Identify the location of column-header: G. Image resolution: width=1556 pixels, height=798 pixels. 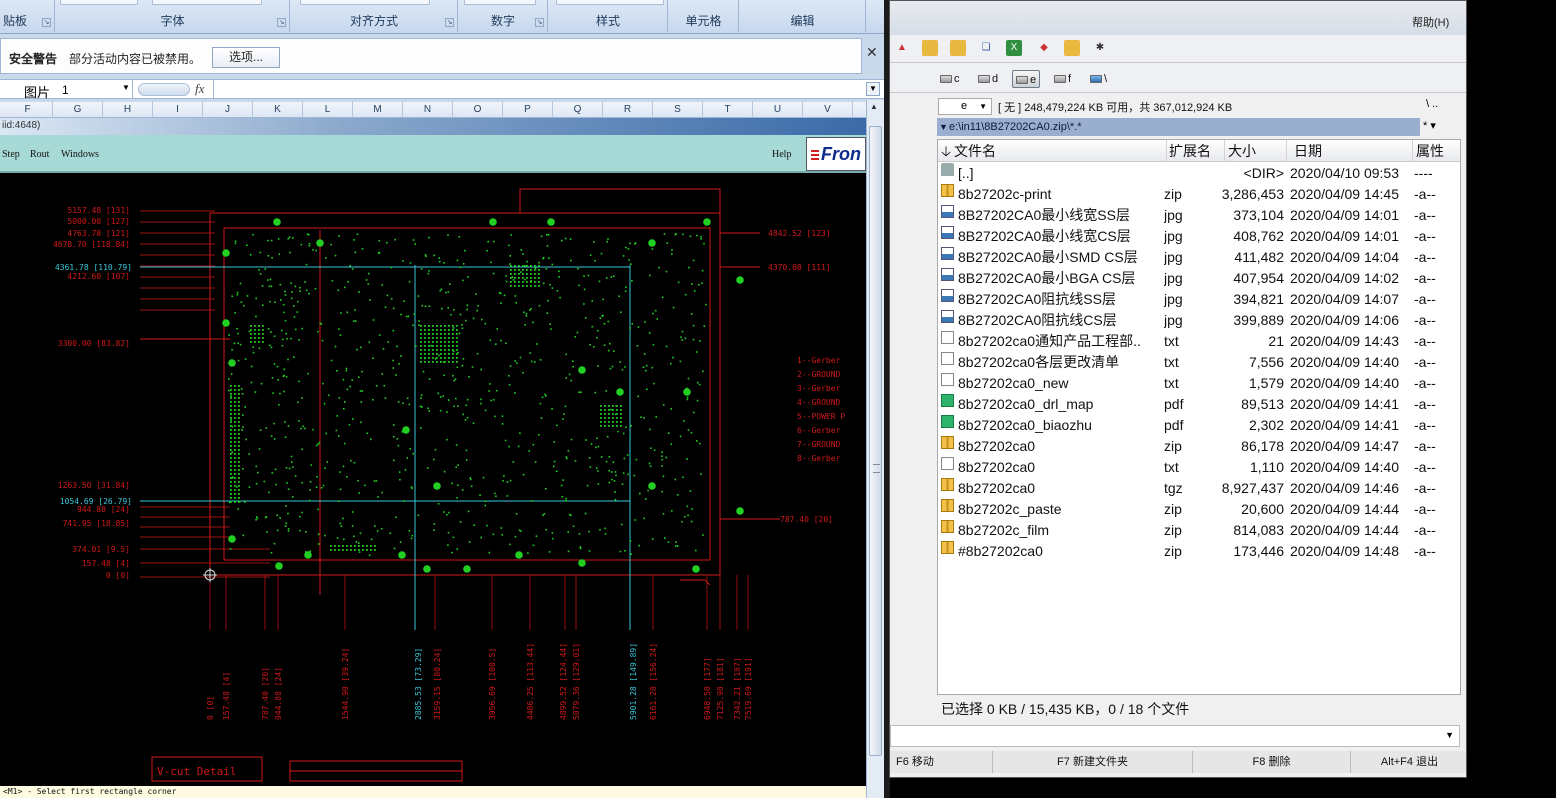
(78, 110).